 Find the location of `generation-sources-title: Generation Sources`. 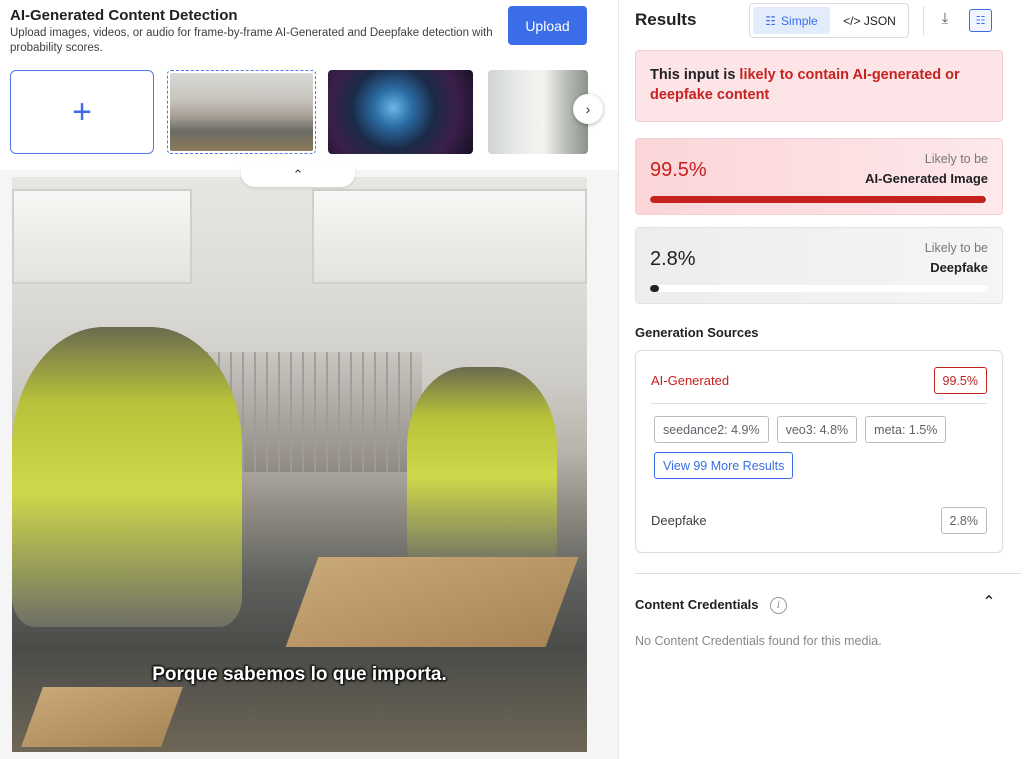

generation-sources-title: Generation Sources is located at coordinates (697, 332).